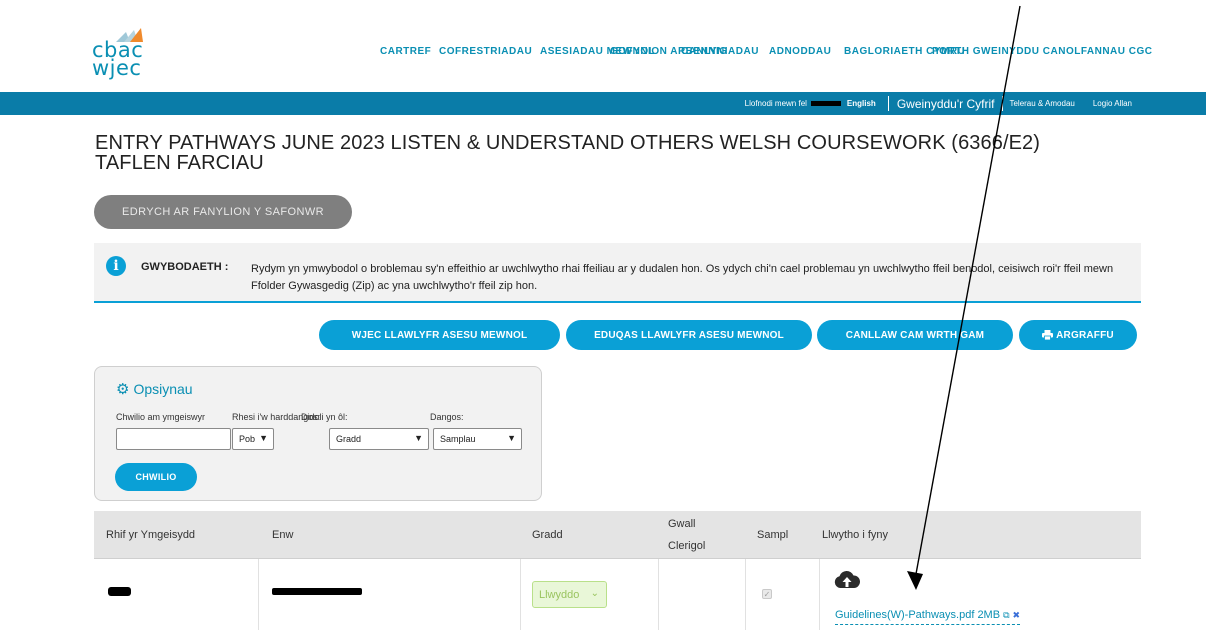  I want to click on redacted-candidate-number, so click(119, 591).